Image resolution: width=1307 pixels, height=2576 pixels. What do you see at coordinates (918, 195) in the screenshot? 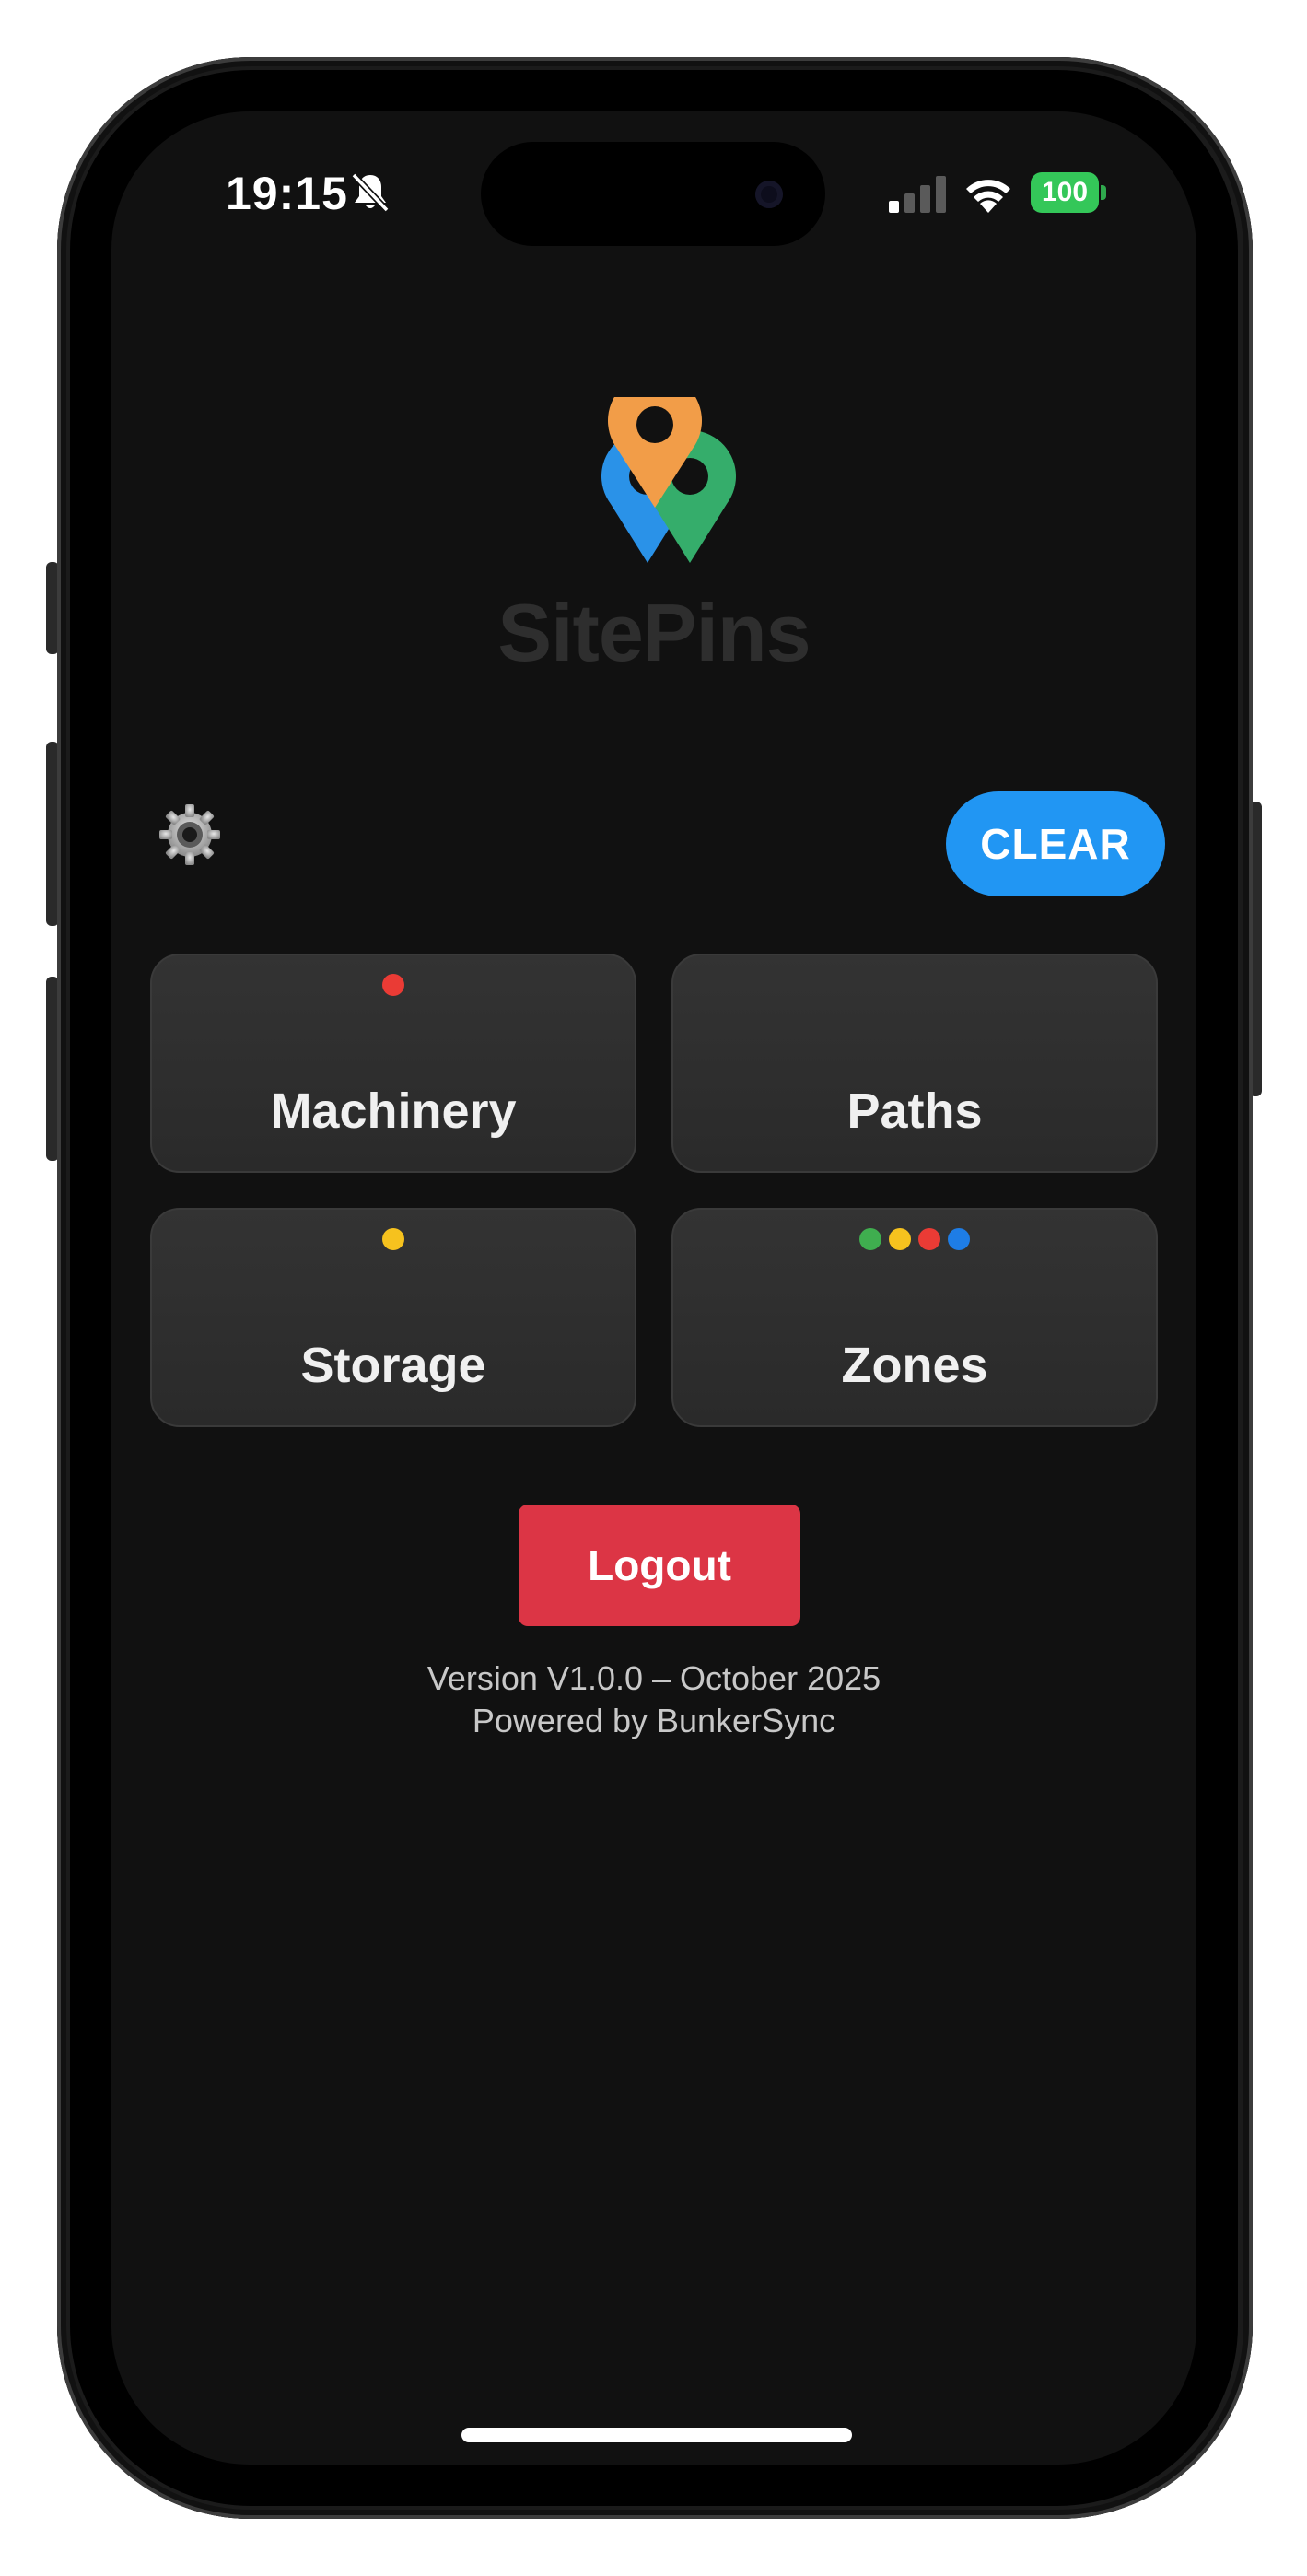
I see `signal-icon` at bounding box center [918, 195].